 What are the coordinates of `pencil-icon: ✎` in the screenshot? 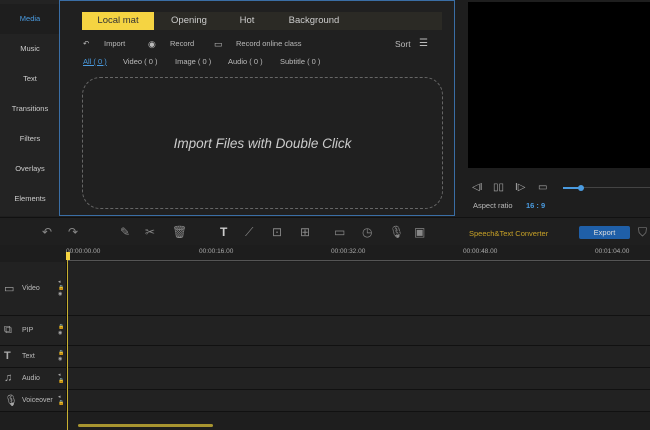 It's located at (125, 232).